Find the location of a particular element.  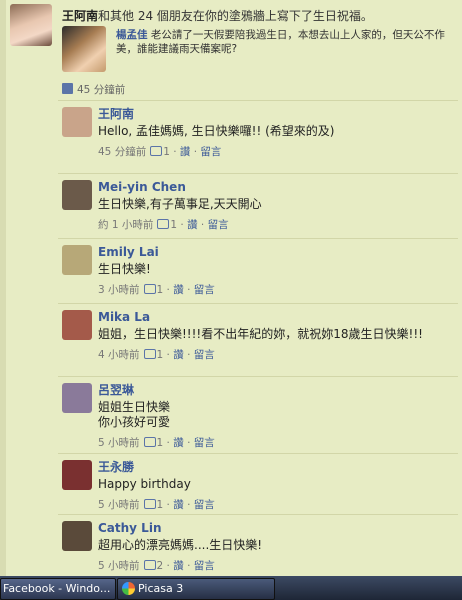

header-avatar is located at coordinates (31, 25).